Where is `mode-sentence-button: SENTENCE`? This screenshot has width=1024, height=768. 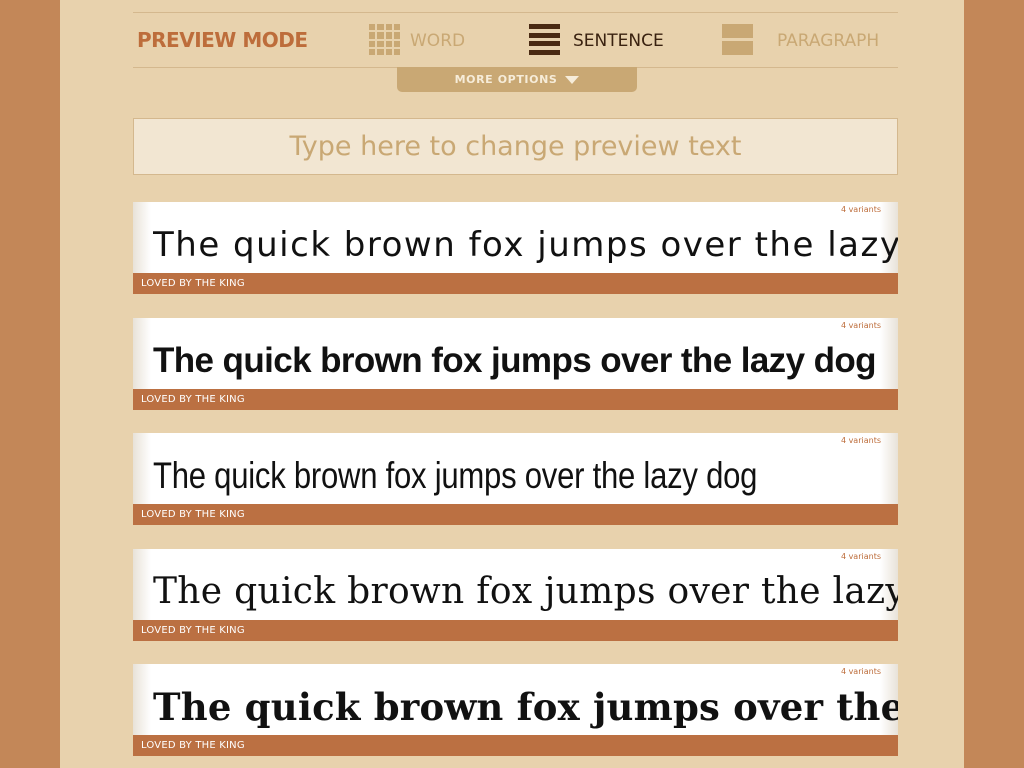
mode-sentence-button: SENTENCE is located at coordinates (604, 40).